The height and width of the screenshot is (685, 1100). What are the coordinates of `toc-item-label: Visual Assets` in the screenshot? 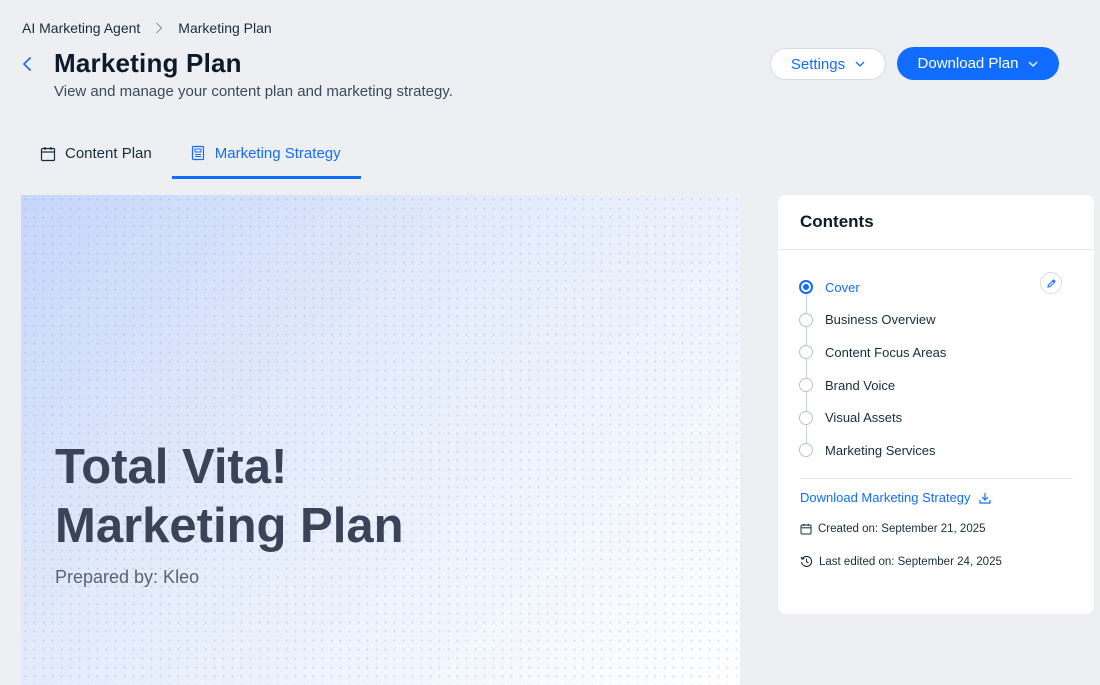 It's located at (864, 418).